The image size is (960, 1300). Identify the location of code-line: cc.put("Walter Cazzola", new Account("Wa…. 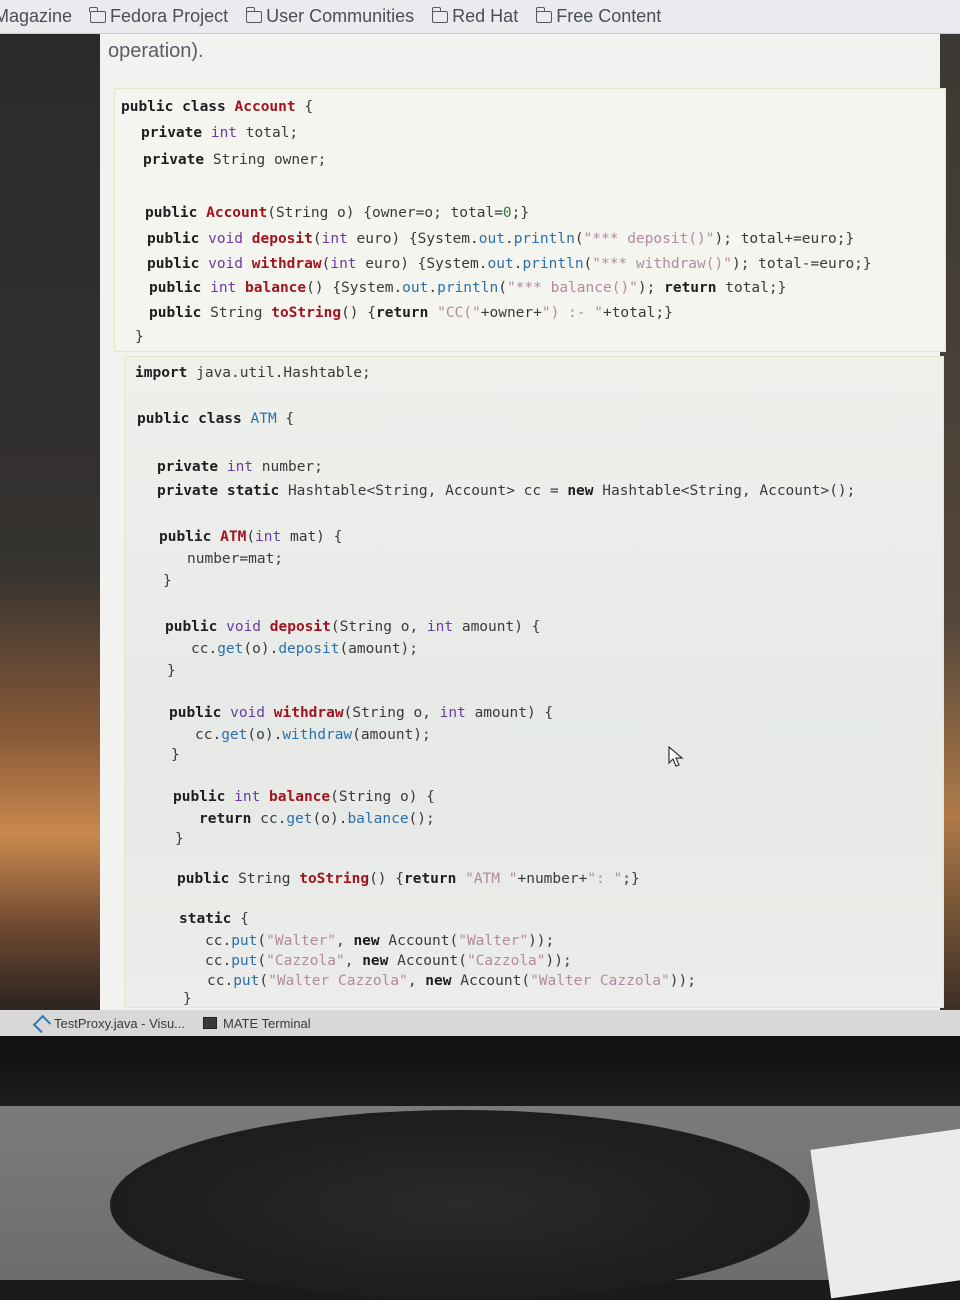
(451, 981).